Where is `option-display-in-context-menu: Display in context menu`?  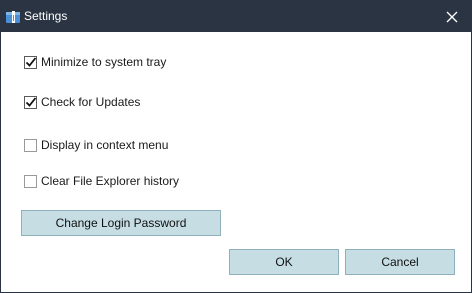
option-display-in-context-menu: Display in context menu is located at coordinates (96, 145).